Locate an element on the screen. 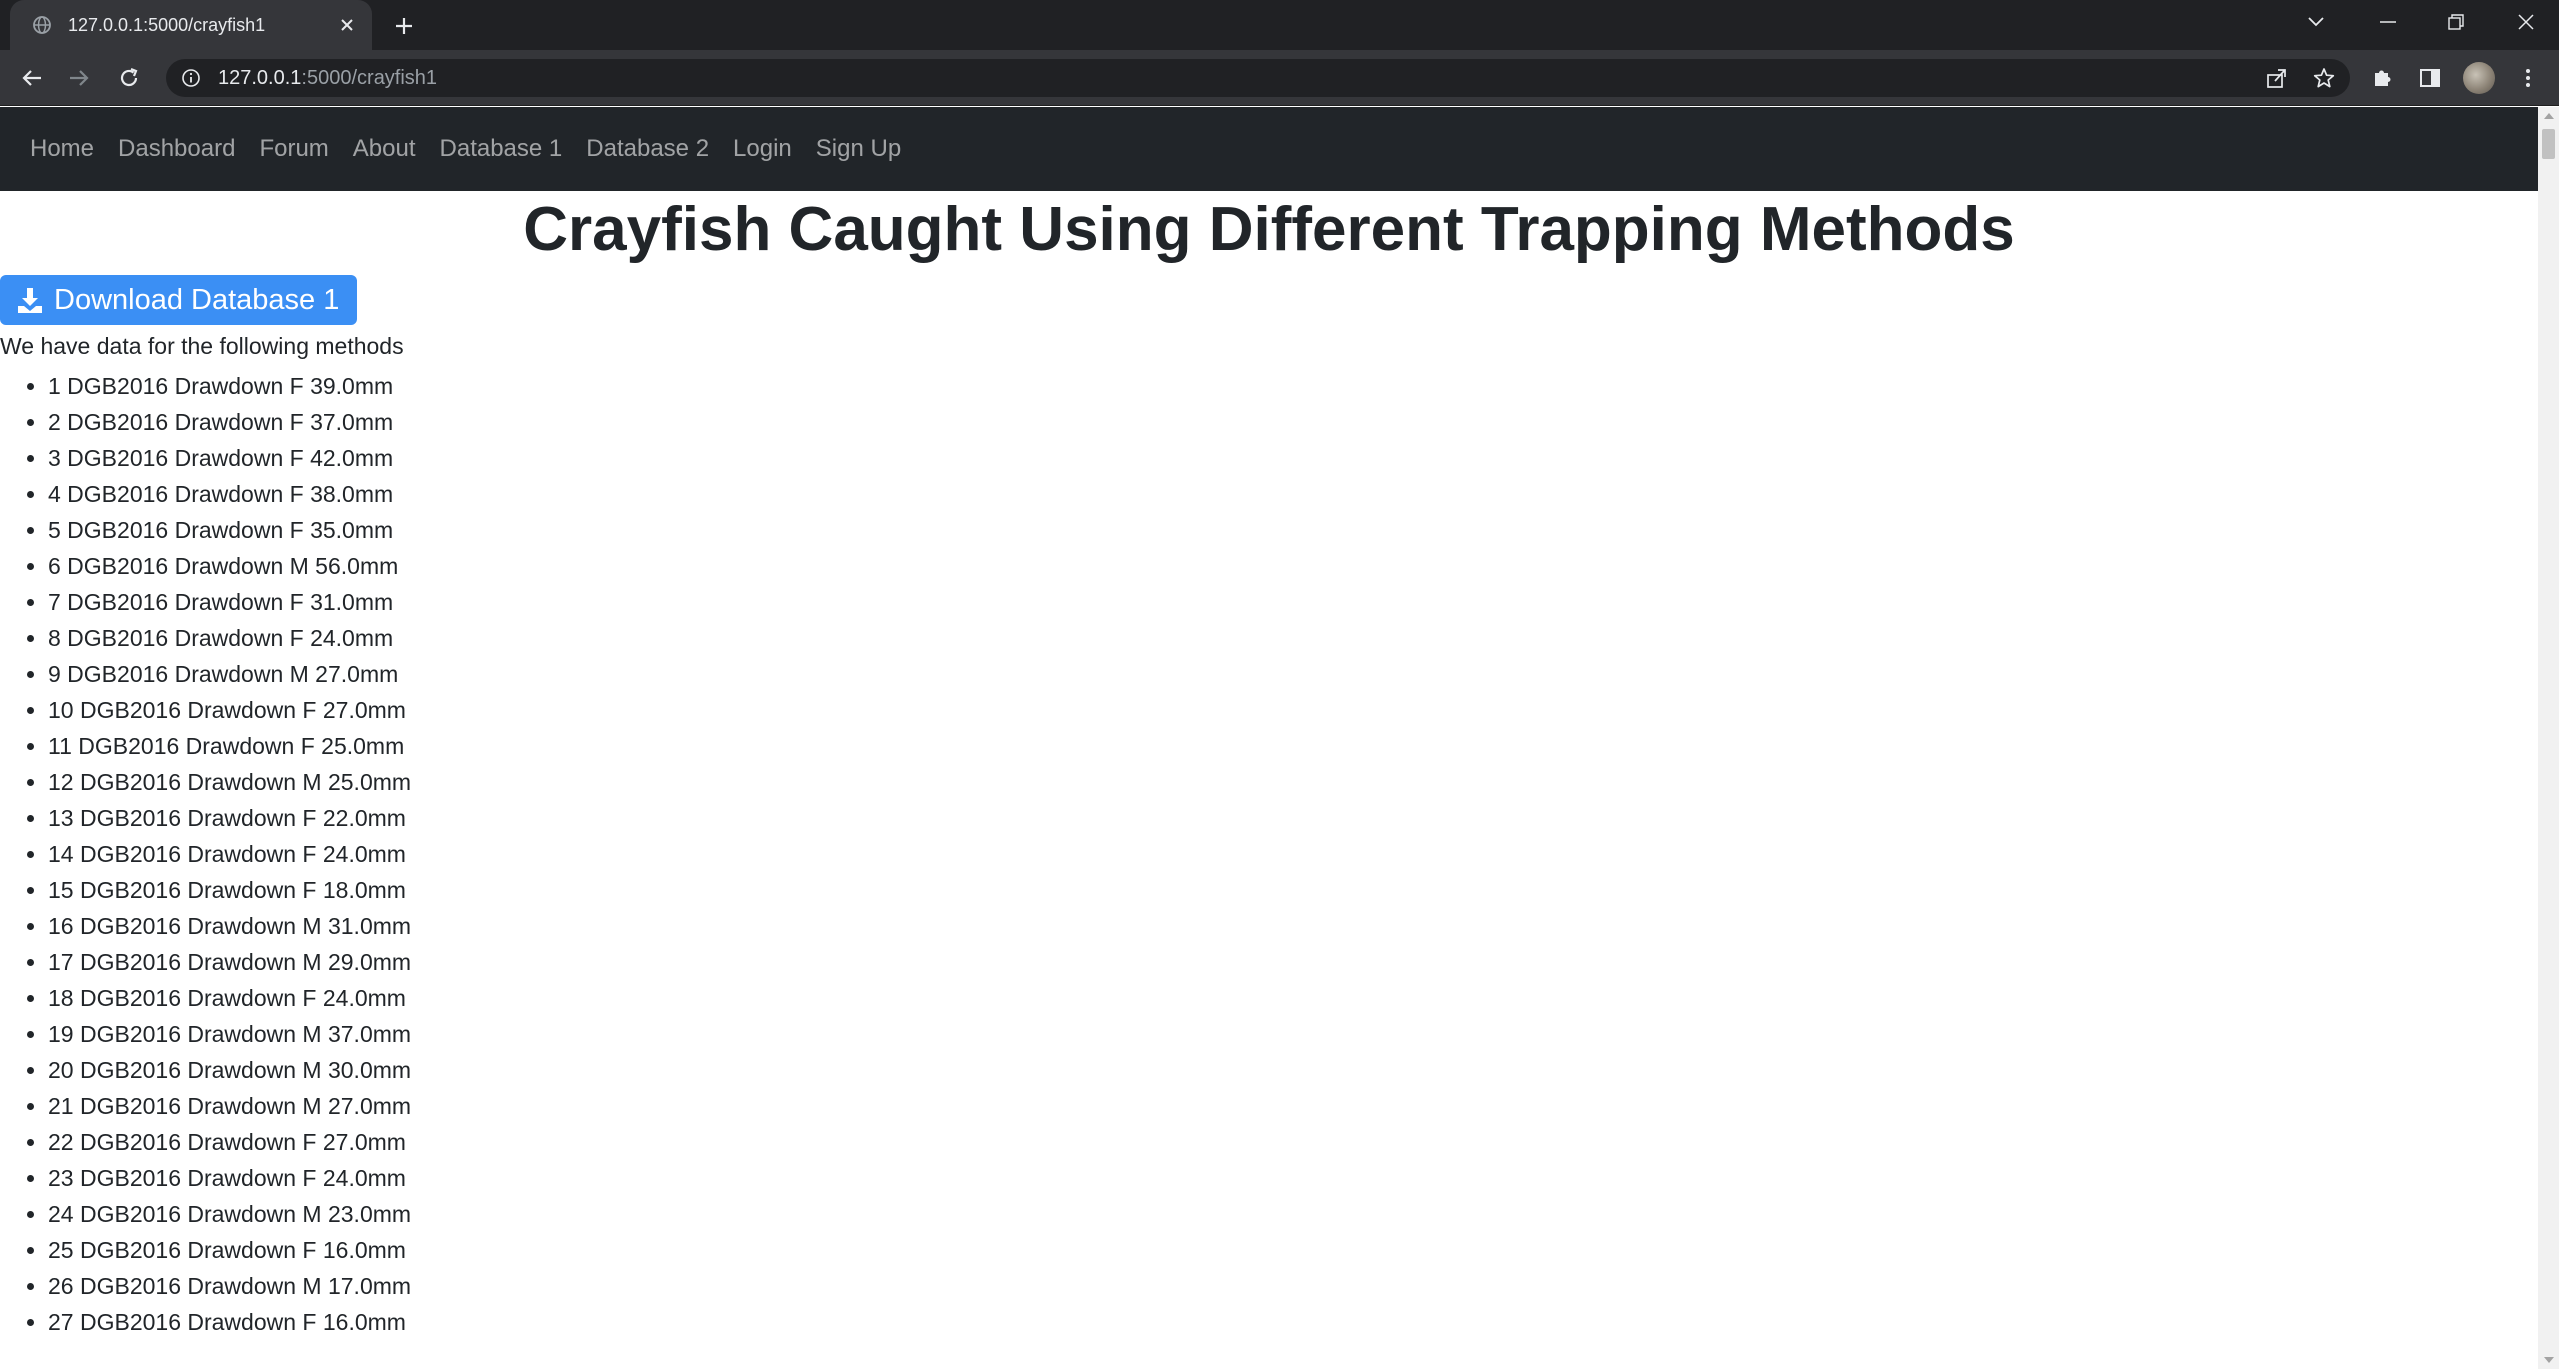 The height and width of the screenshot is (1369, 2559). list-item: 6 DGB2016 Drawdown M 56.0mm is located at coordinates (229, 566).